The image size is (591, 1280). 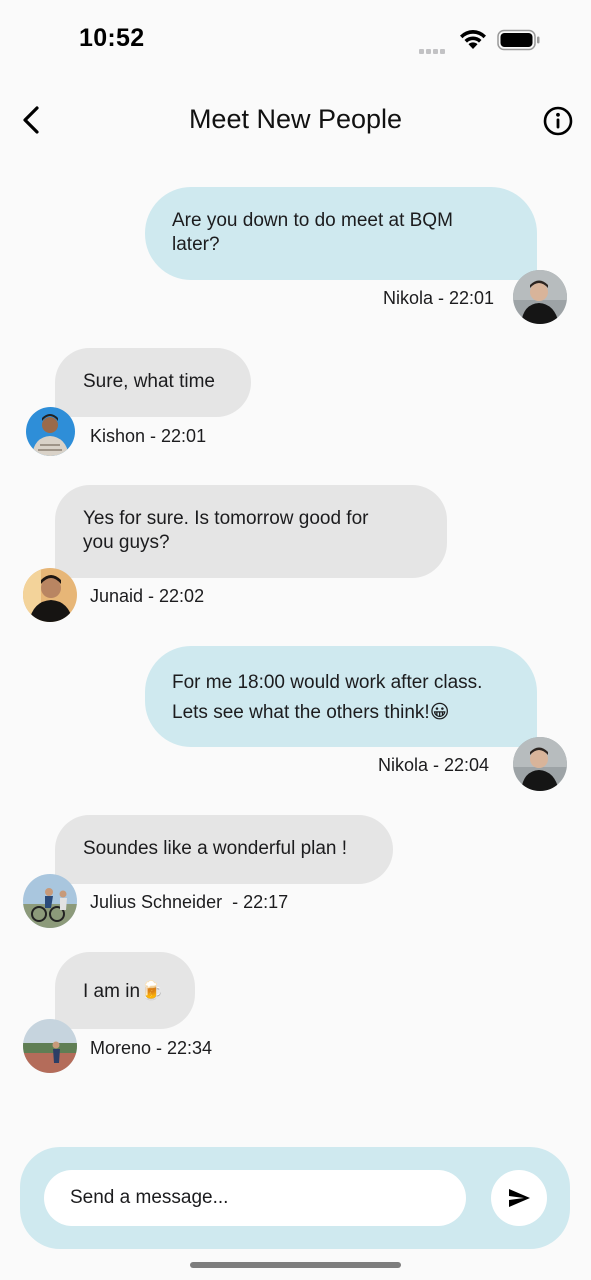 I want to click on message-bubble-outgoing: Are you down to do meet at BQM later?, so click(x=341, y=233).